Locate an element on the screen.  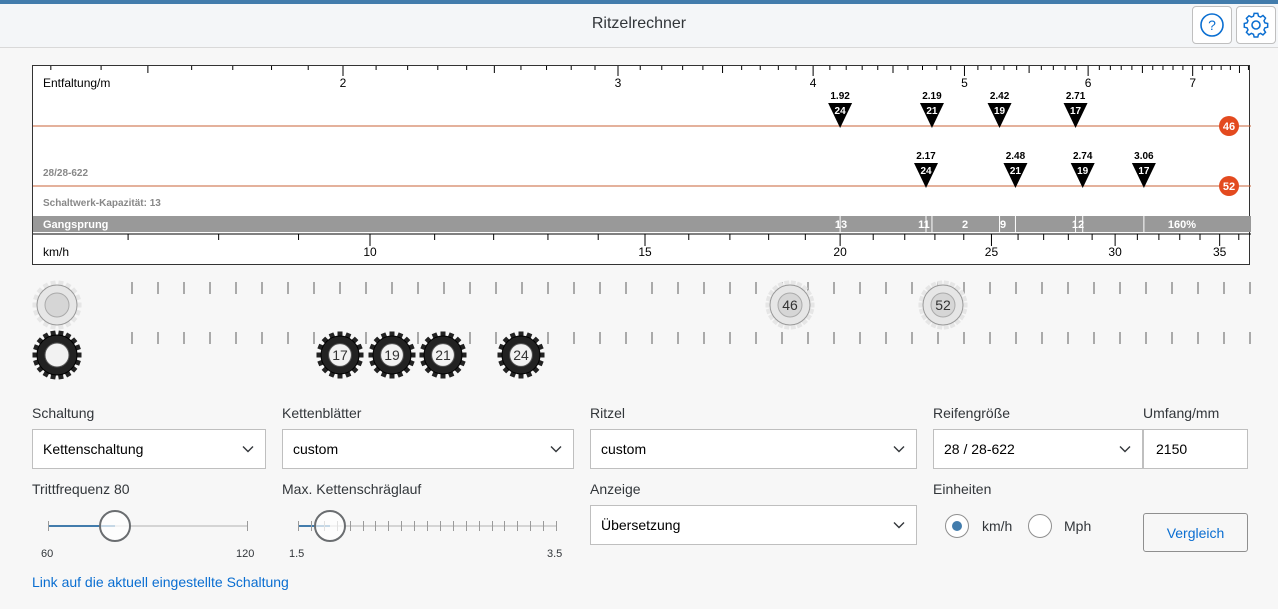
gear-icon is located at coordinates (1256, 25).